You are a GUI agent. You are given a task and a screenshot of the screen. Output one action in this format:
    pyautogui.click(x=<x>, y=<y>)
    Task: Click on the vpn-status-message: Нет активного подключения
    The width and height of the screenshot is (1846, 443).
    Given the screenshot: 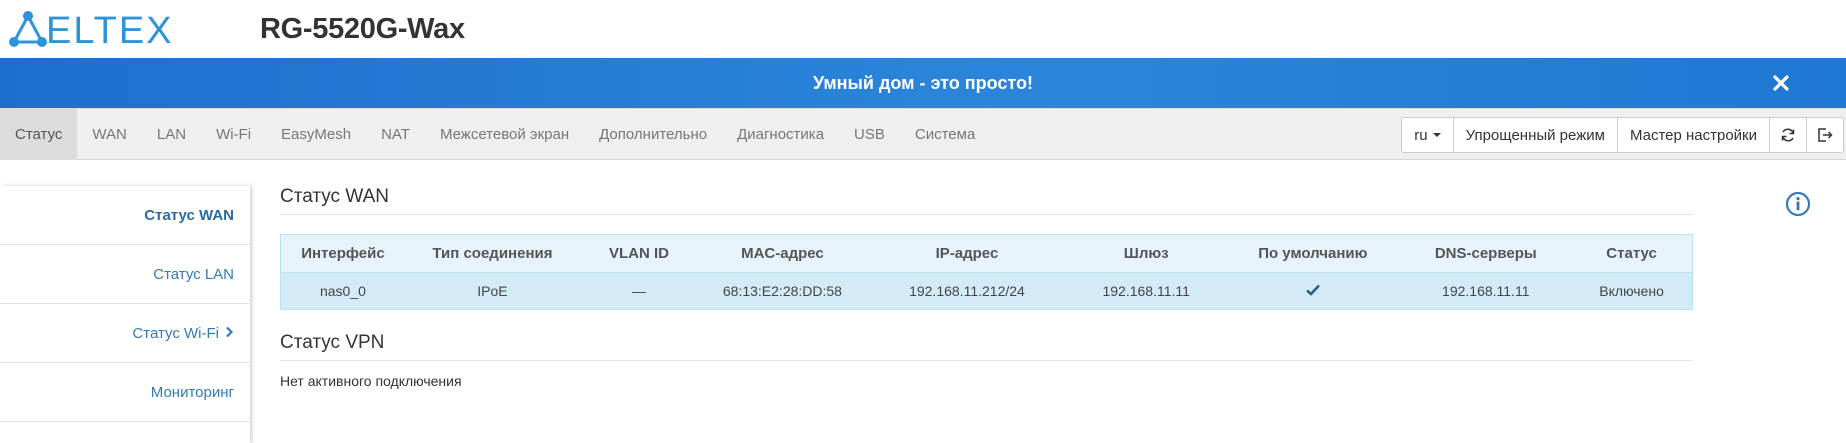 What is the action you would take?
    pyautogui.click(x=371, y=381)
    